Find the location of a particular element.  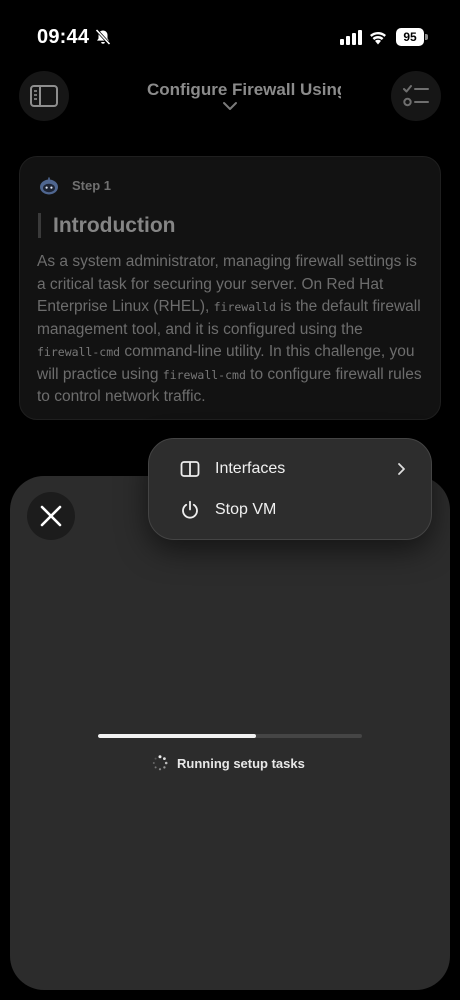

cellular-signal-icon is located at coordinates (351, 37).